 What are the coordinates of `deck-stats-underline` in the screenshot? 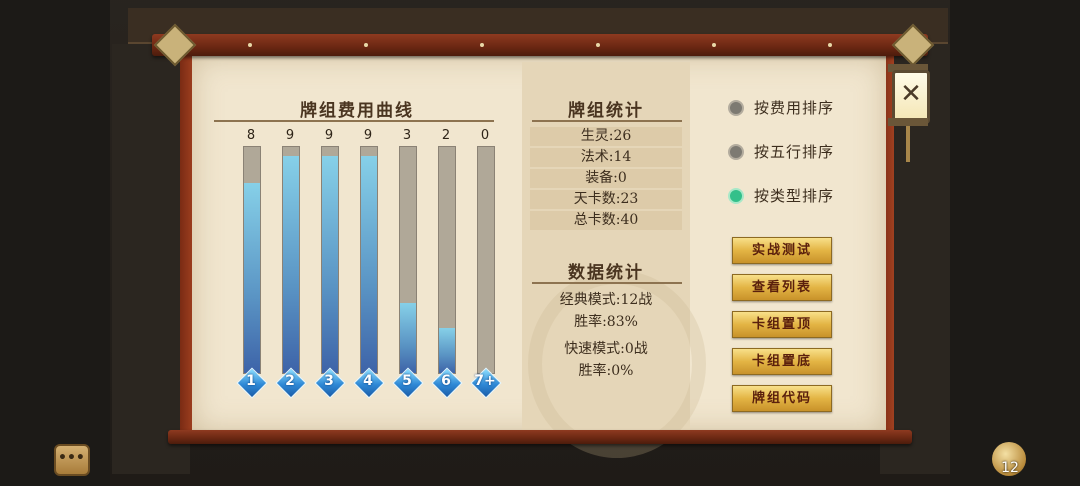 It's located at (607, 121).